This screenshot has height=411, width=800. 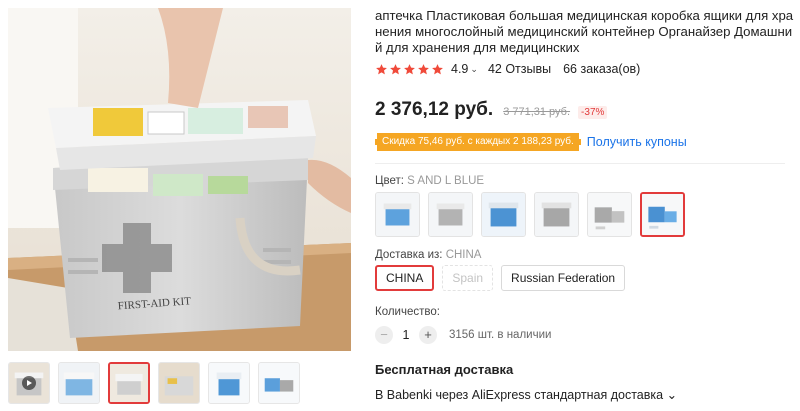 What do you see at coordinates (446, 181) in the screenshot?
I see `color-value: S AND L BLUE` at bounding box center [446, 181].